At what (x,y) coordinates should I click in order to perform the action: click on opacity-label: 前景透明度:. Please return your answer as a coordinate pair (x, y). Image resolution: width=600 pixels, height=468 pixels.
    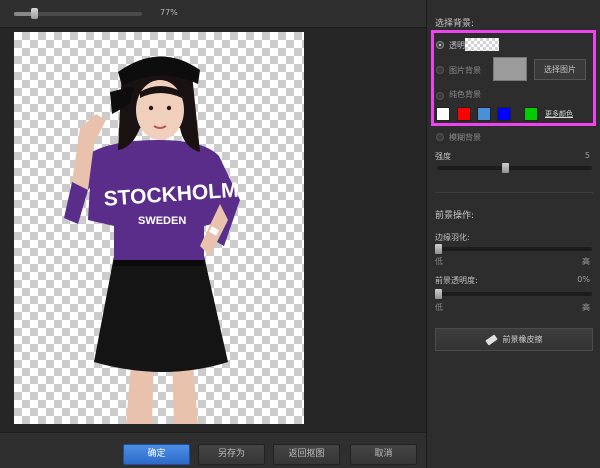
    Looking at the image, I should click on (456, 280).